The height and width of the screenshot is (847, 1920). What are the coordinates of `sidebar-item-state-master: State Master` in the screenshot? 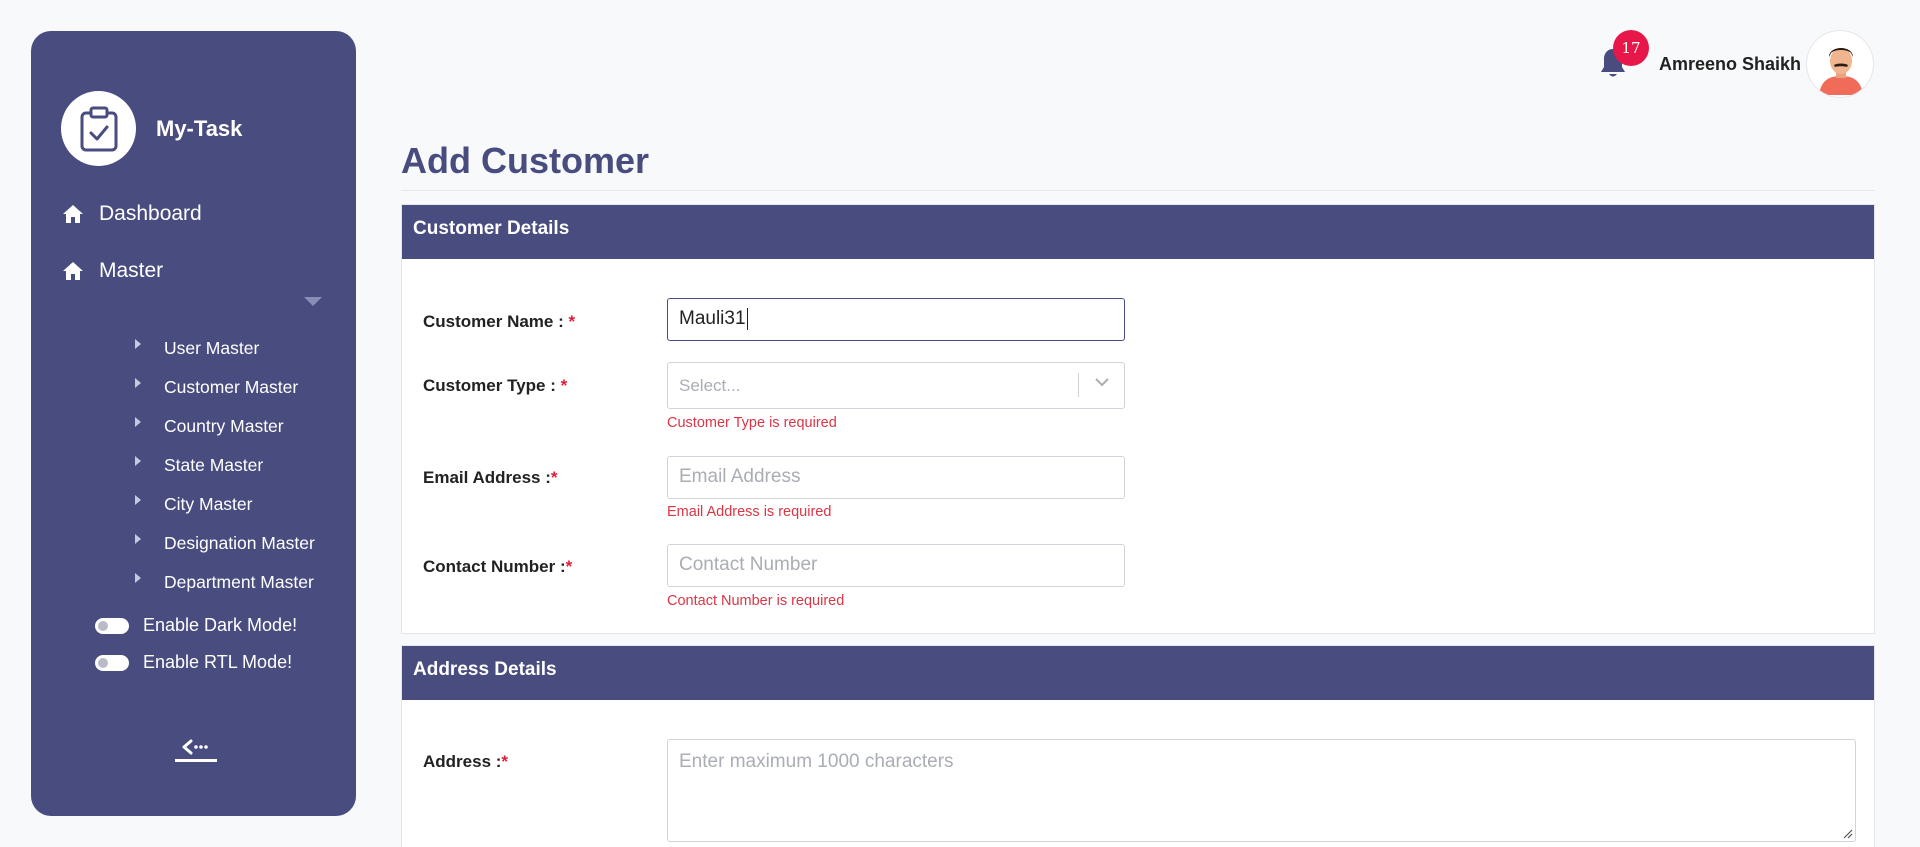 It's located at (216, 473).